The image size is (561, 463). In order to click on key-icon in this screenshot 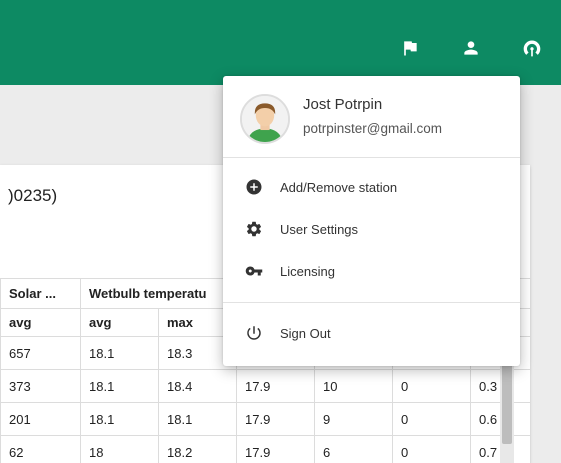, I will do `click(254, 271)`.